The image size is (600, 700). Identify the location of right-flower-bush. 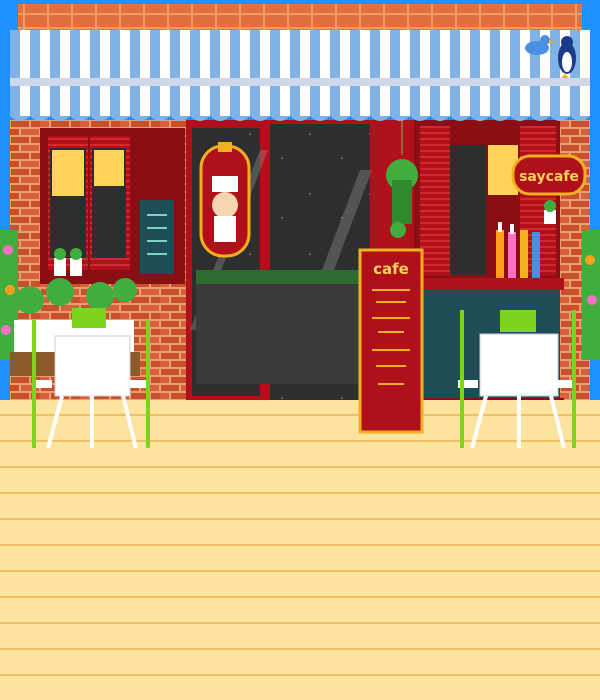
(591, 295).